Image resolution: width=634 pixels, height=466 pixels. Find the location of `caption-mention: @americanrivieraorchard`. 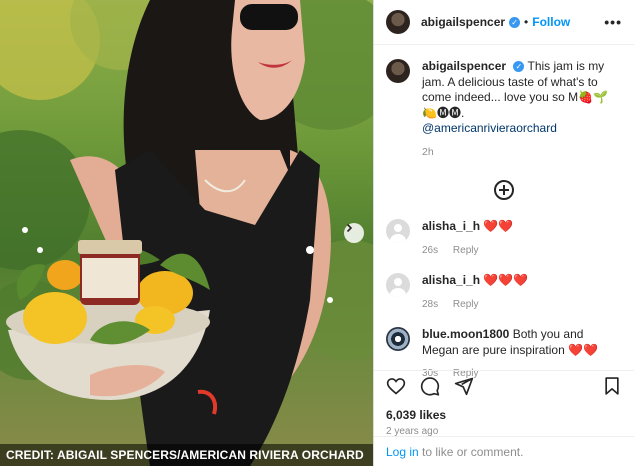

caption-mention: @americanrivieraorchard is located at coordinates (522, 129).